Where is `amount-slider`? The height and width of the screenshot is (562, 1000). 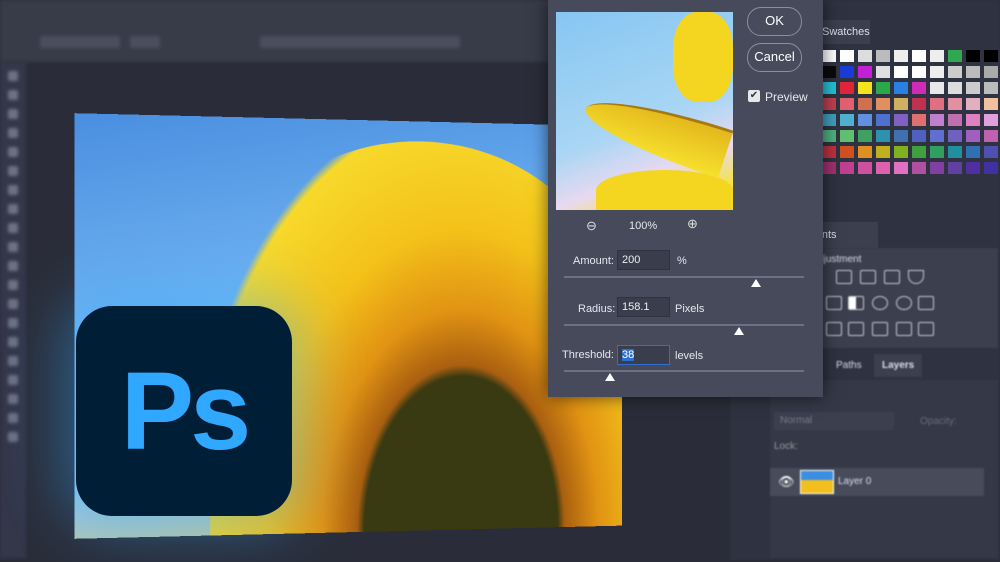 amount-slider is located at coordinates (684, 281).